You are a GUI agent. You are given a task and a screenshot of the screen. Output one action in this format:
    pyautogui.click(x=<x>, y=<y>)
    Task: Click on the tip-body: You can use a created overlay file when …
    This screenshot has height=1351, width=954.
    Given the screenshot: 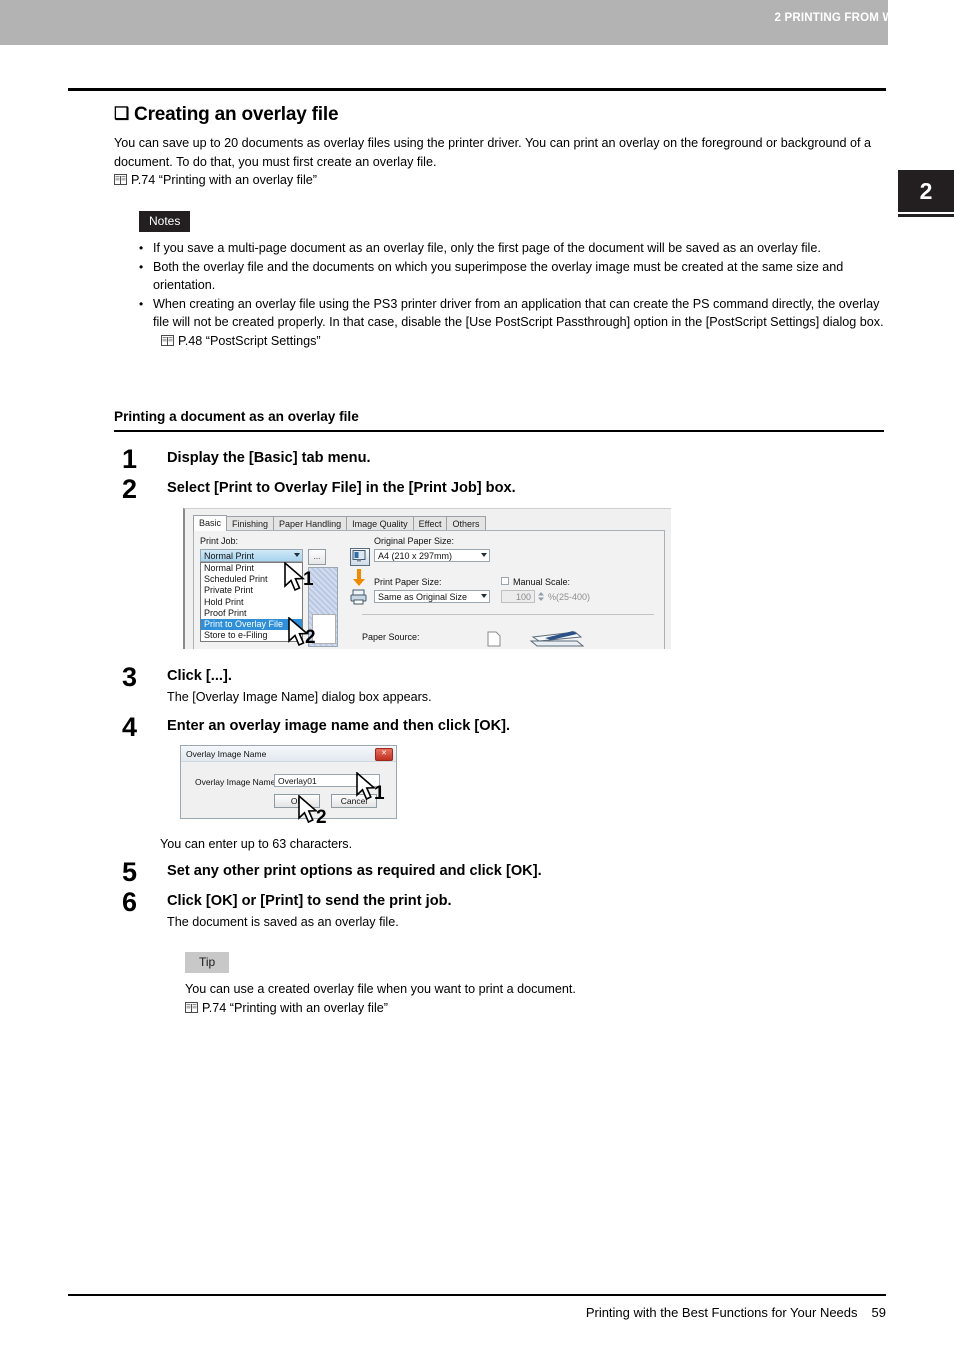 What is the action you would take?
    pyautogui.click(x=535, y=998)
    